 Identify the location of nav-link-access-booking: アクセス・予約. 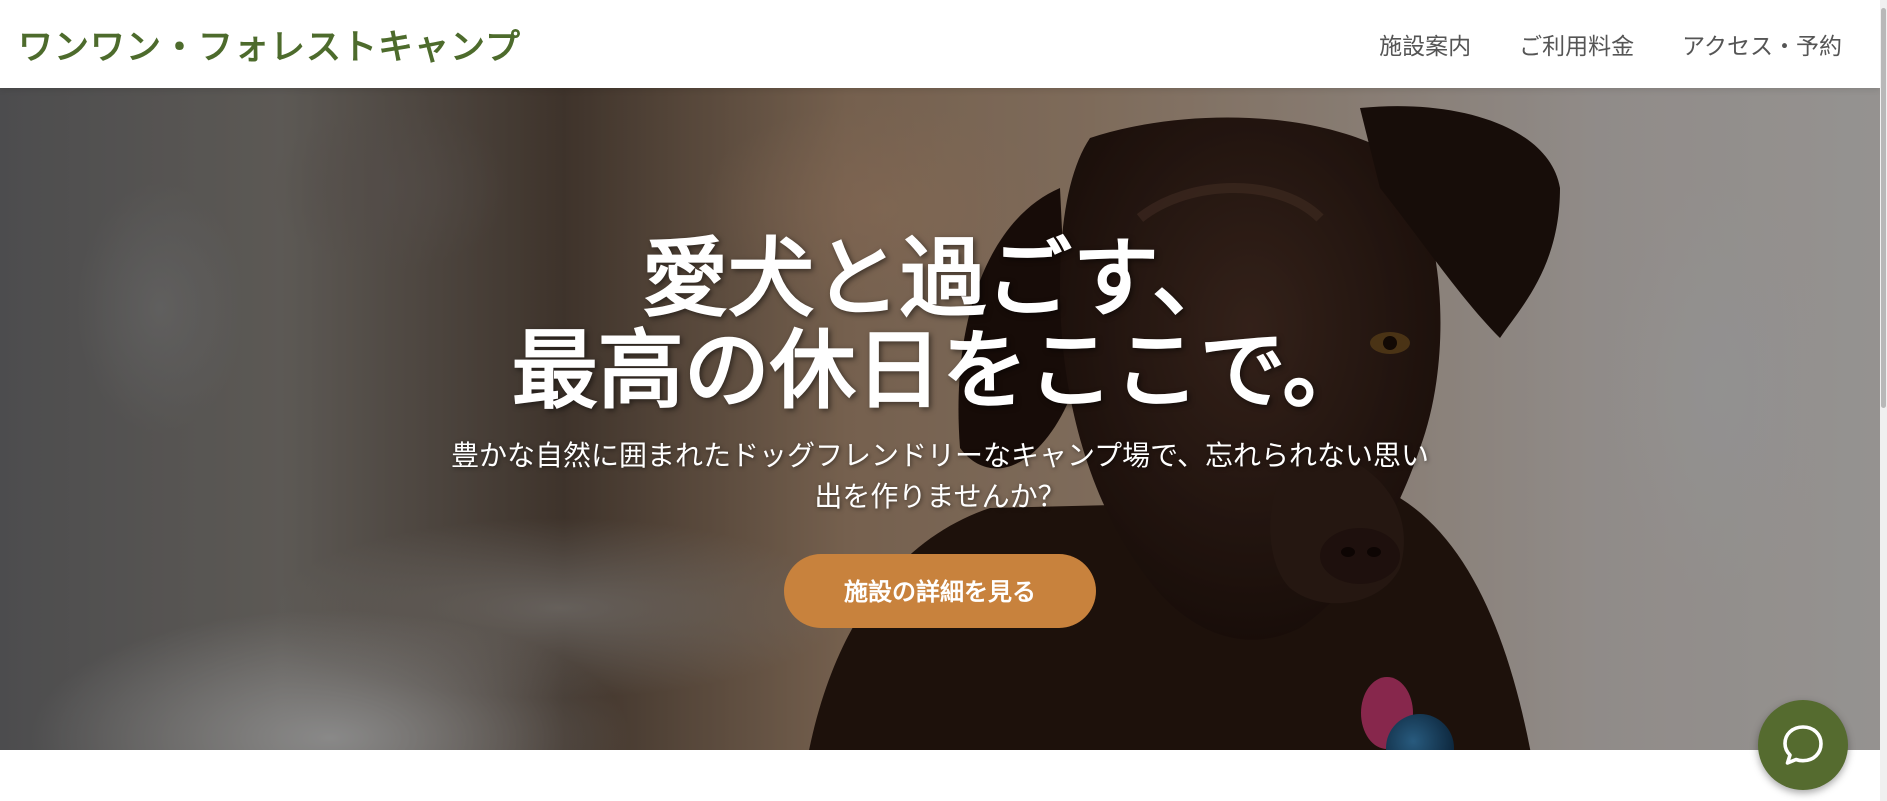
(1762, 44).